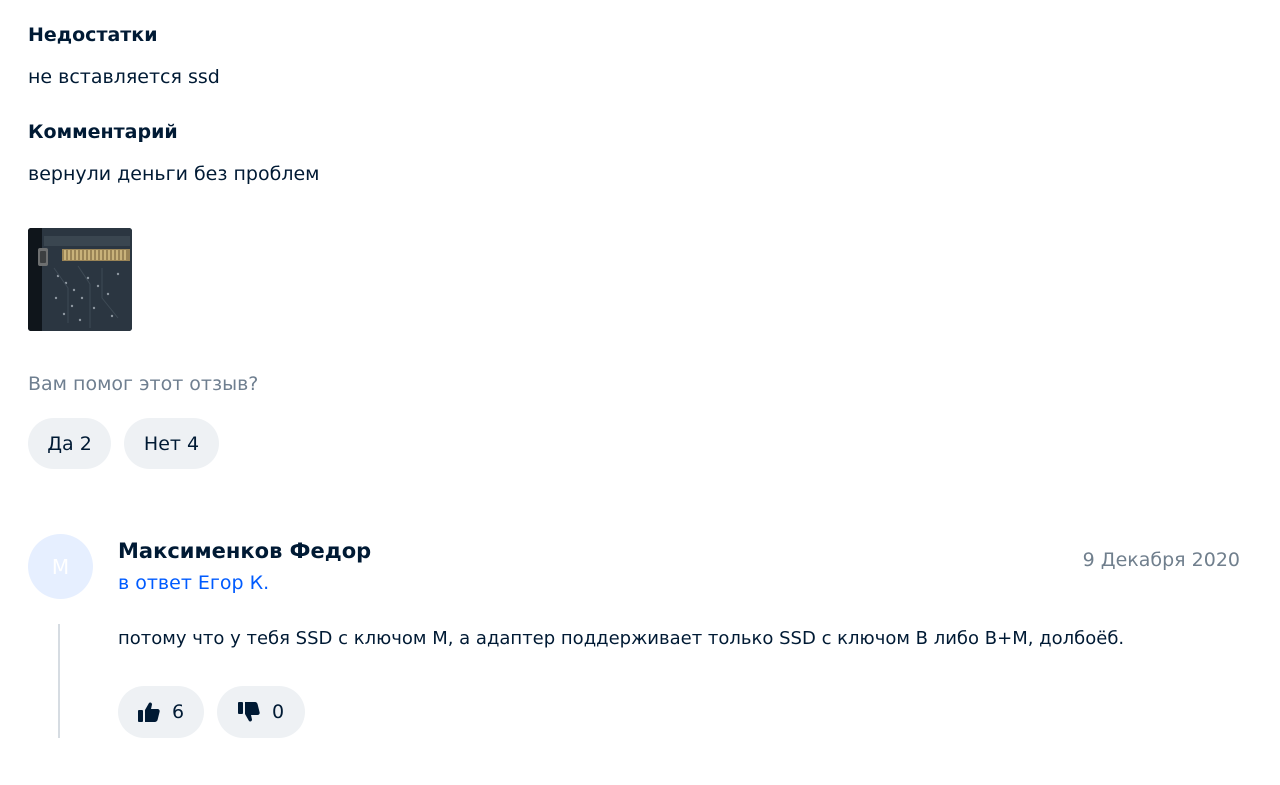 The image size is (1280, 785). I want to click on cons-title: Недостатки, so click(93, 35).